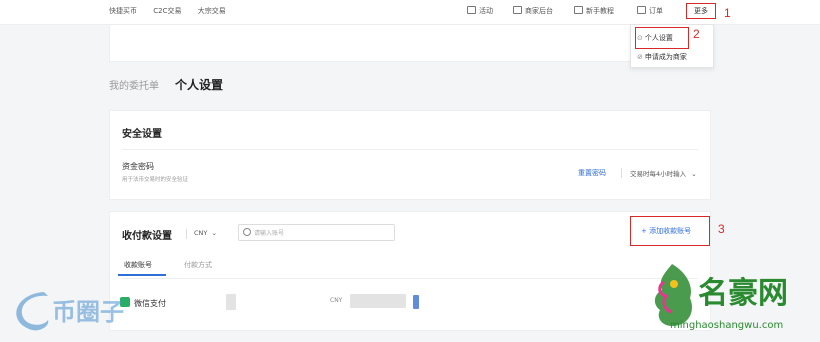  What do you see at coordinates (701, 11) in the screenshot?
I see `more-menu-button: 更多` at bounding box center [701, 11].